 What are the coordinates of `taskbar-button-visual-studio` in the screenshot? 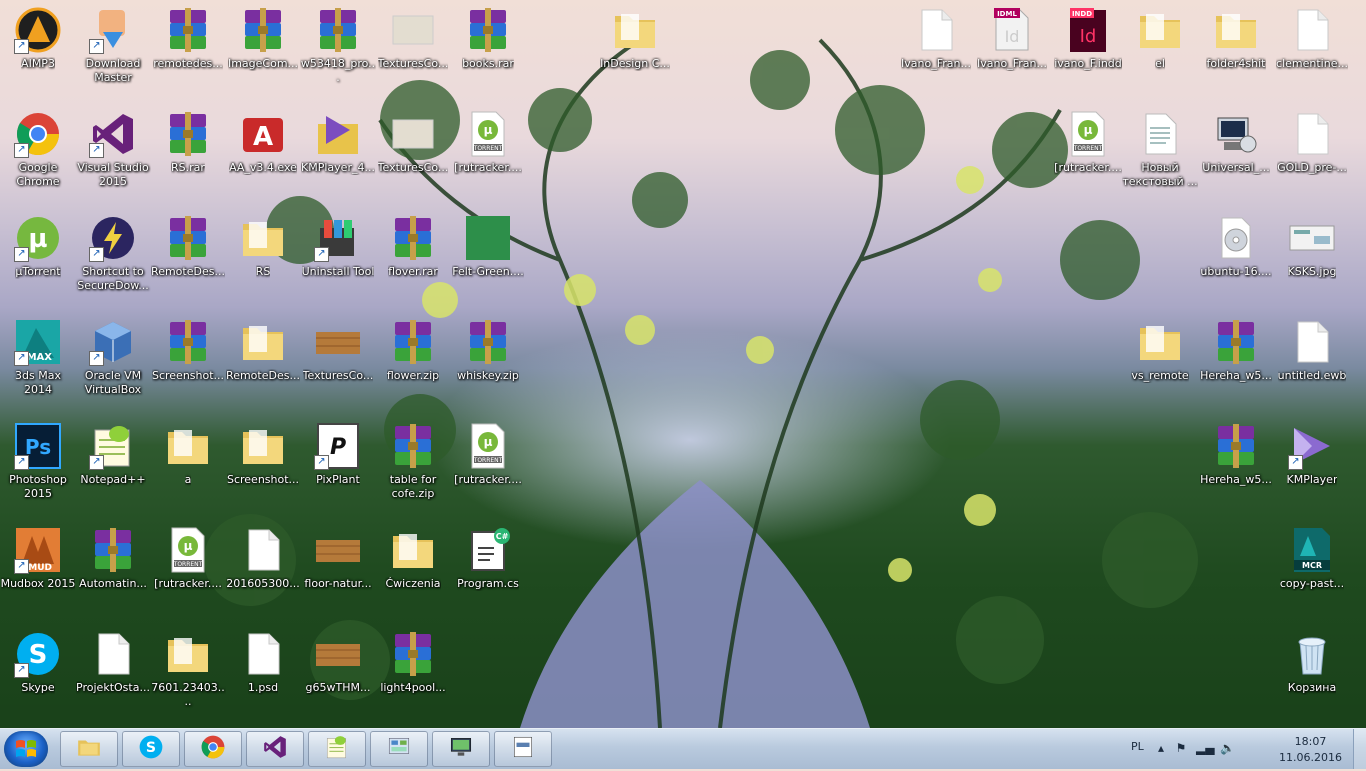 It's located at (275, 749).